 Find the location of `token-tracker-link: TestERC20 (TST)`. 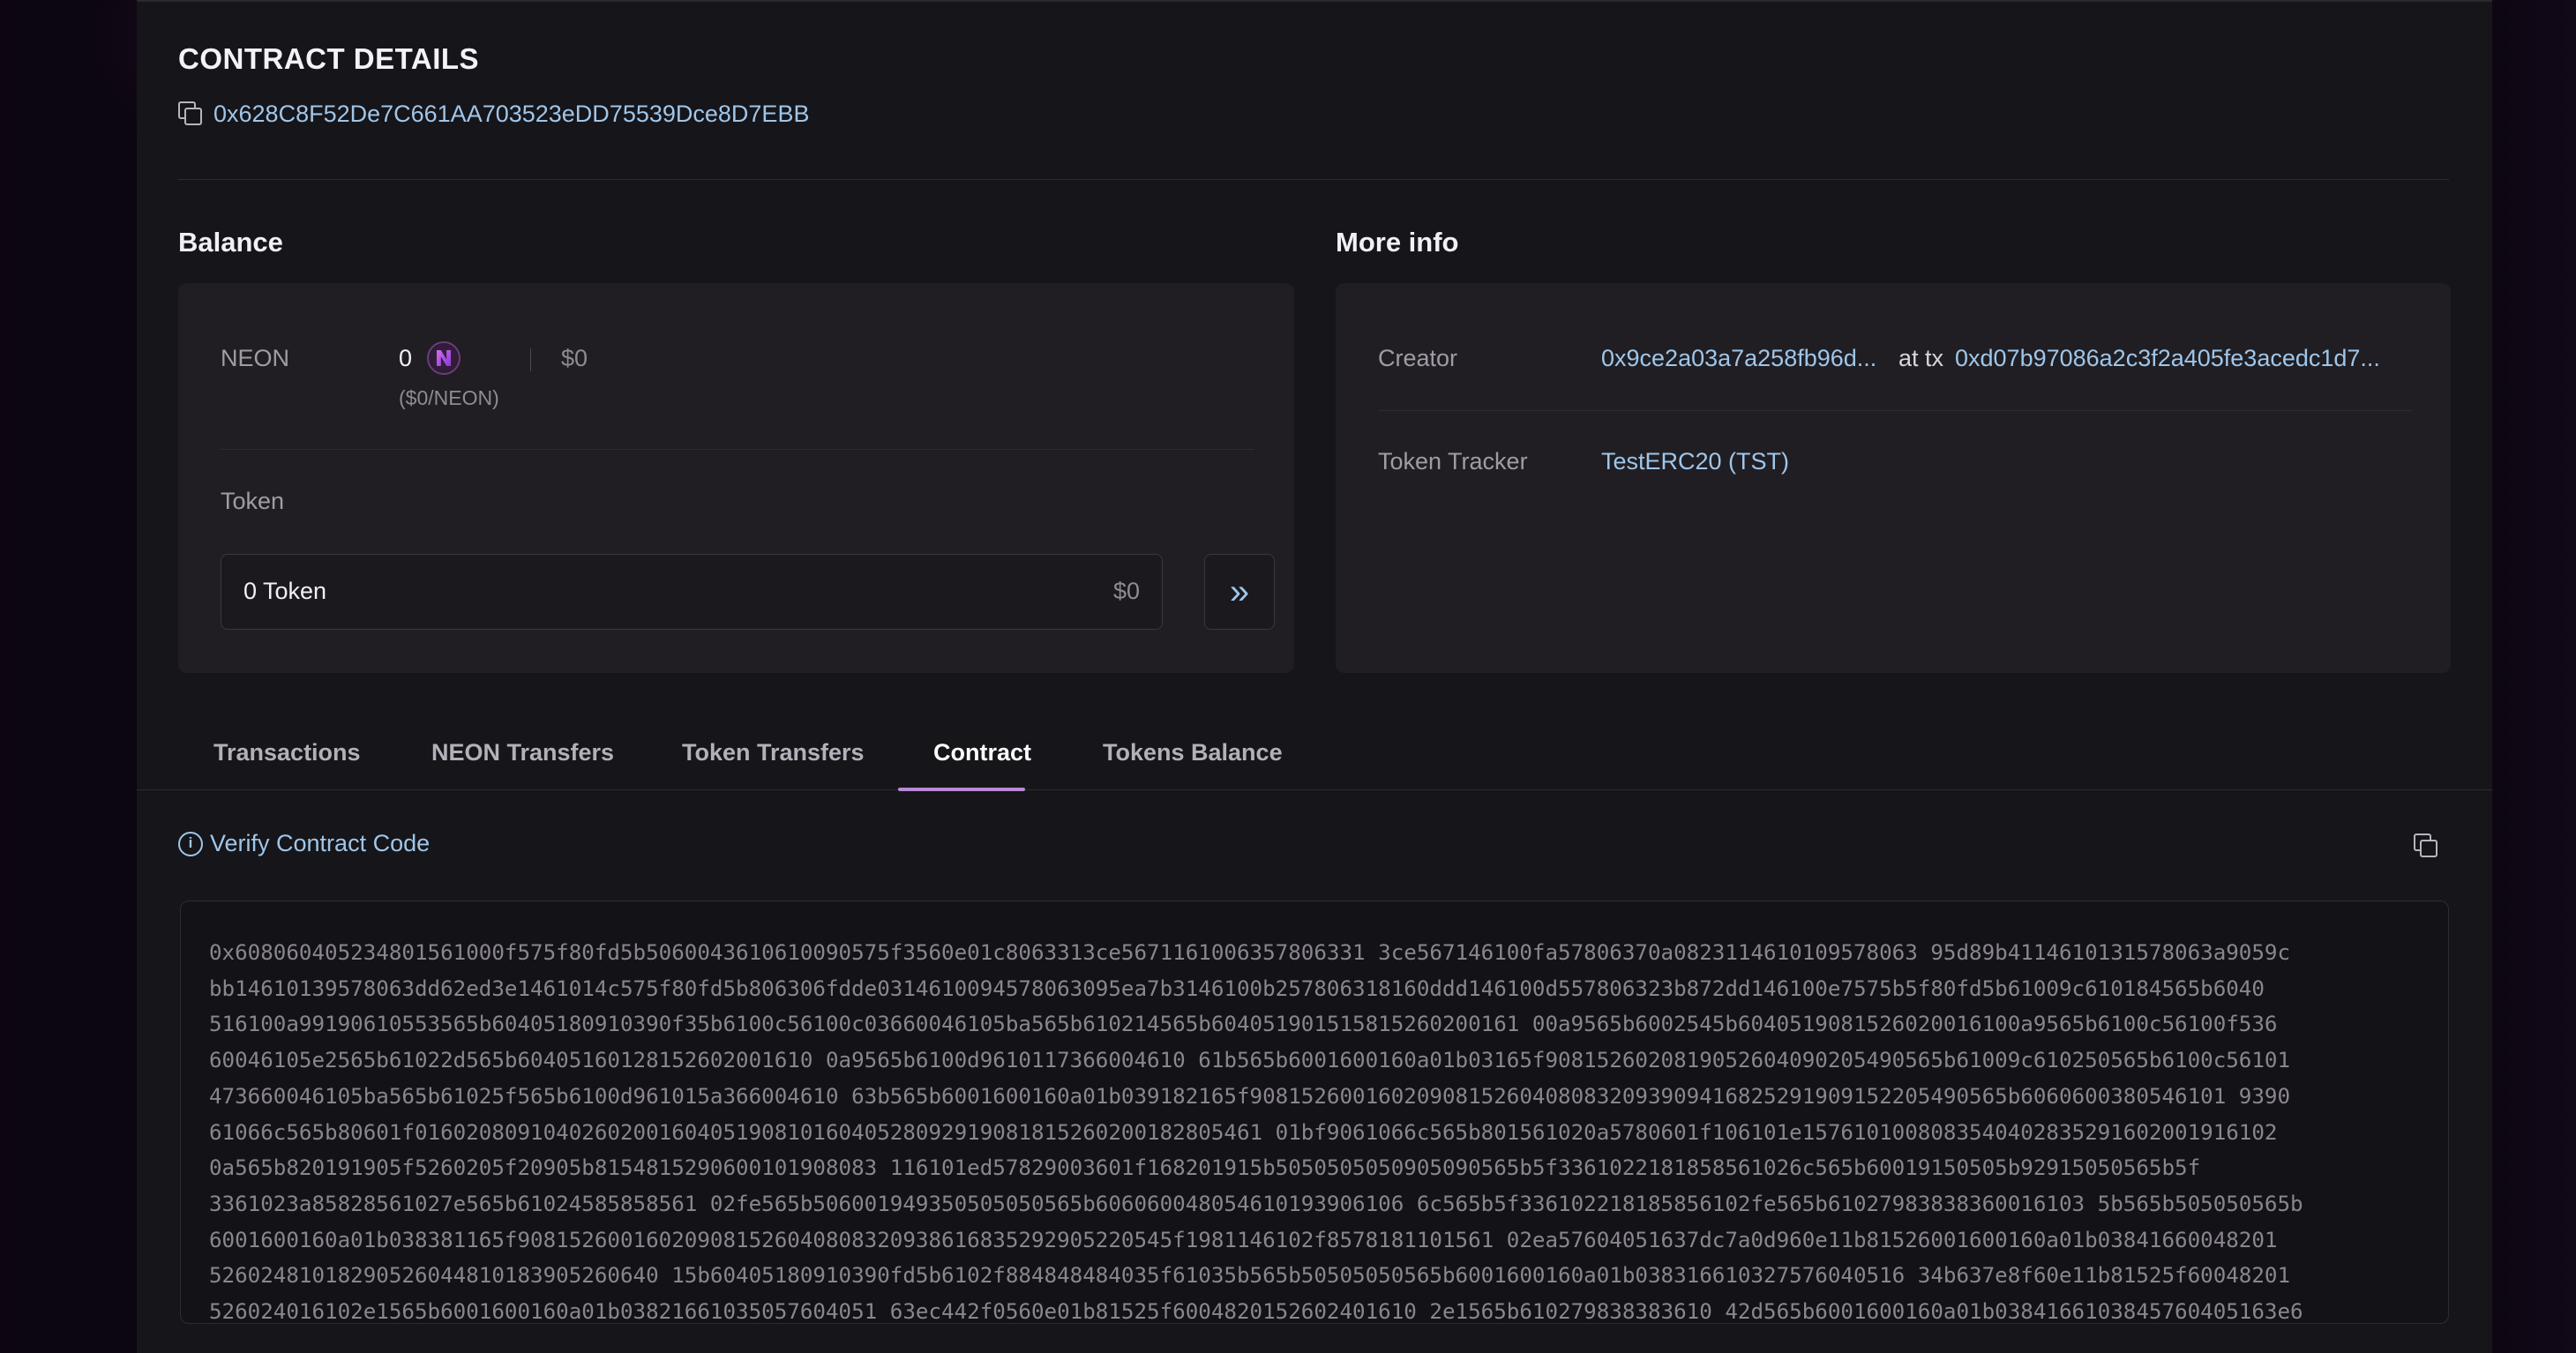

token-tracker-link: TestERC20 (TST) is located at coordinates (1695, 461).